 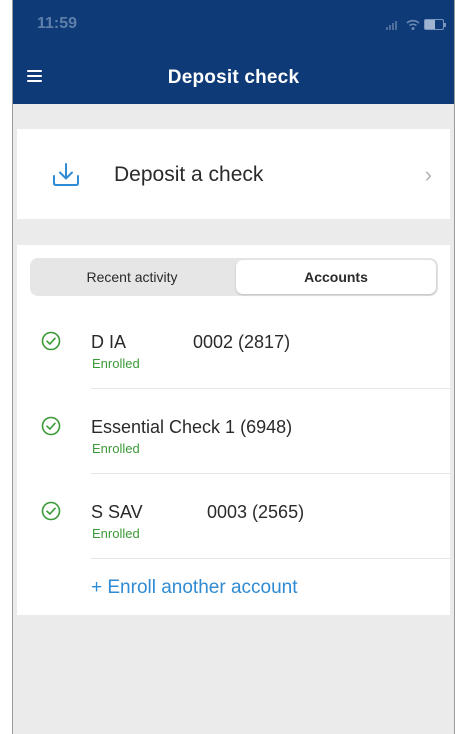 I want to click on account-name: S SAV, so click(x=117, y=512).